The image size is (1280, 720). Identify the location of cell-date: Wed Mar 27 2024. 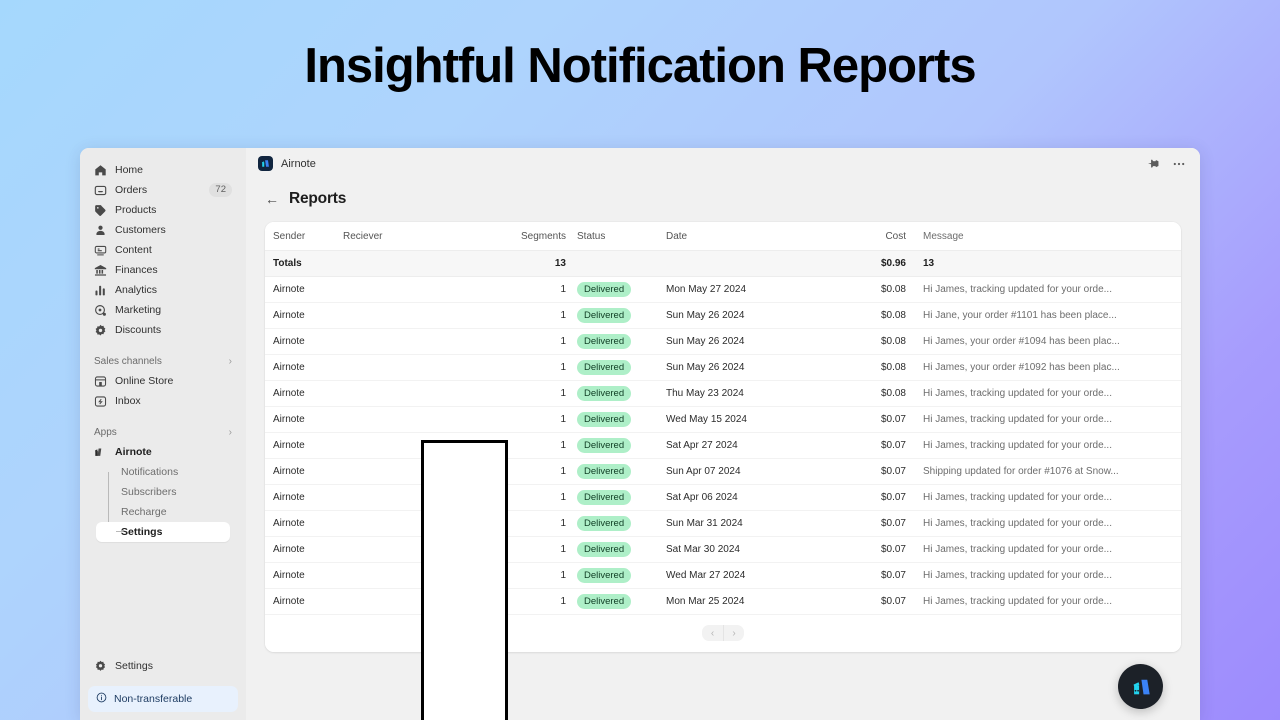
(761, 575).